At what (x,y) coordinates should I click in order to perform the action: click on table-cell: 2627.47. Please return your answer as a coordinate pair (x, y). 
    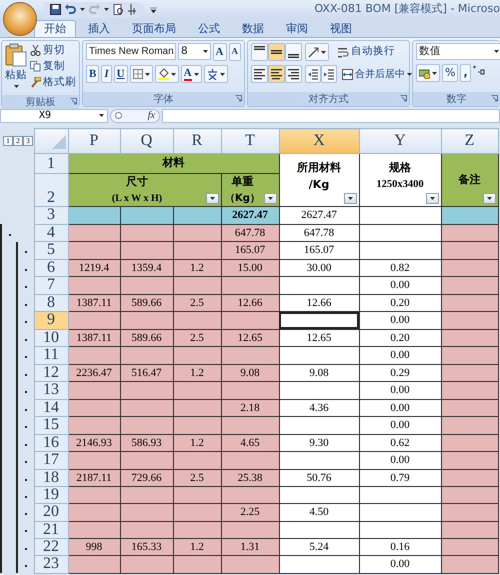
    Looking at the image, I should click on (319, 215).